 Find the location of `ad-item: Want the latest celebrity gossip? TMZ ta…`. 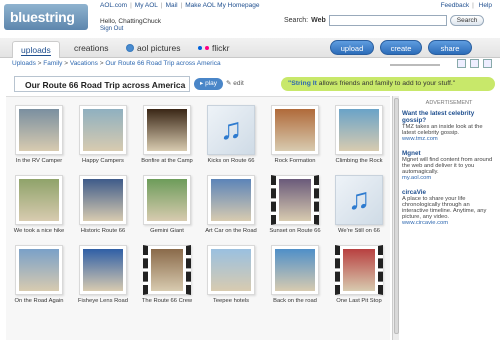

ad-item: Want the latest celebrity gossip? TMZ ta… is located at coordinates (449, 126).